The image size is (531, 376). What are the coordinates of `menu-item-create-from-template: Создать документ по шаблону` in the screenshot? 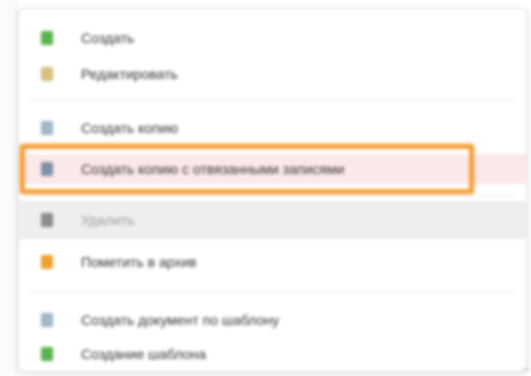 It's located at (272, 320).